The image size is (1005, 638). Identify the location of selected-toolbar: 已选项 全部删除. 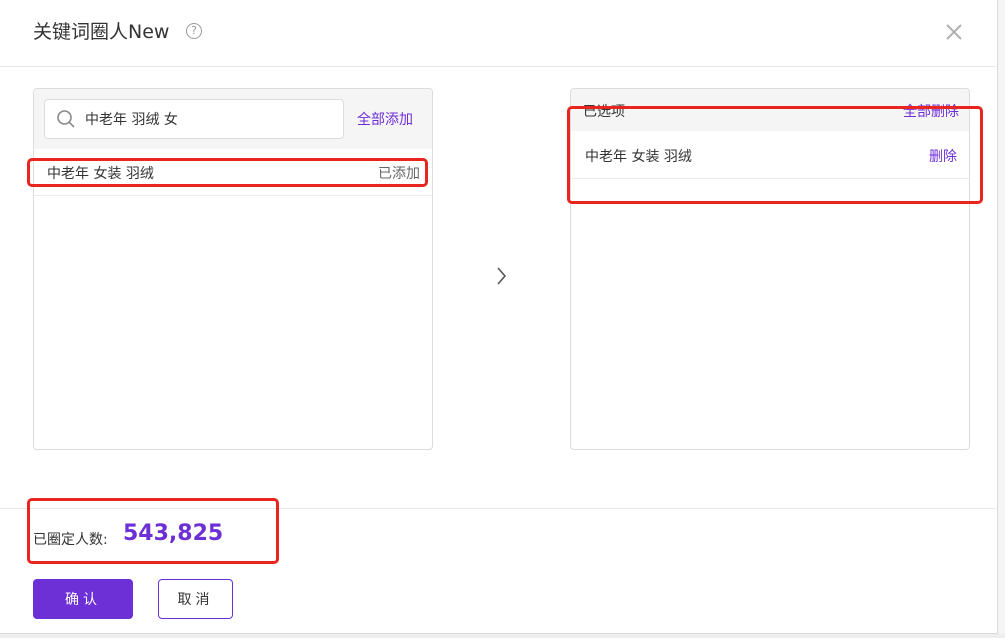
(770, 110).